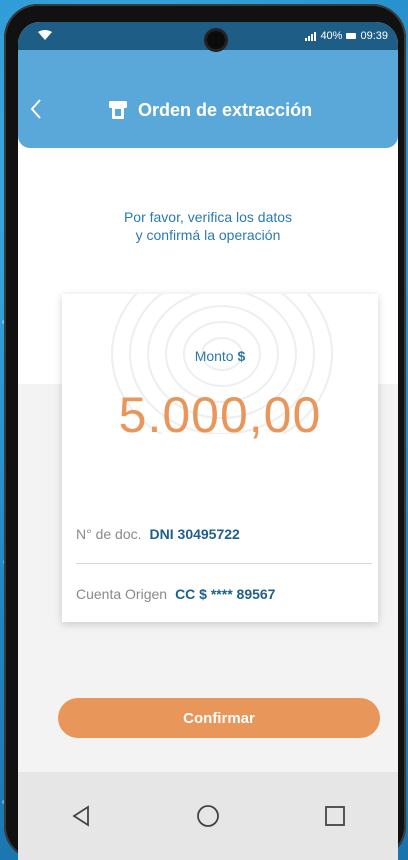 The height and width of the screenshot is (860, 408). Describe the element at coordinates (214, 356) in the screenshot. I see `amount-label-text: Monto` at that location.